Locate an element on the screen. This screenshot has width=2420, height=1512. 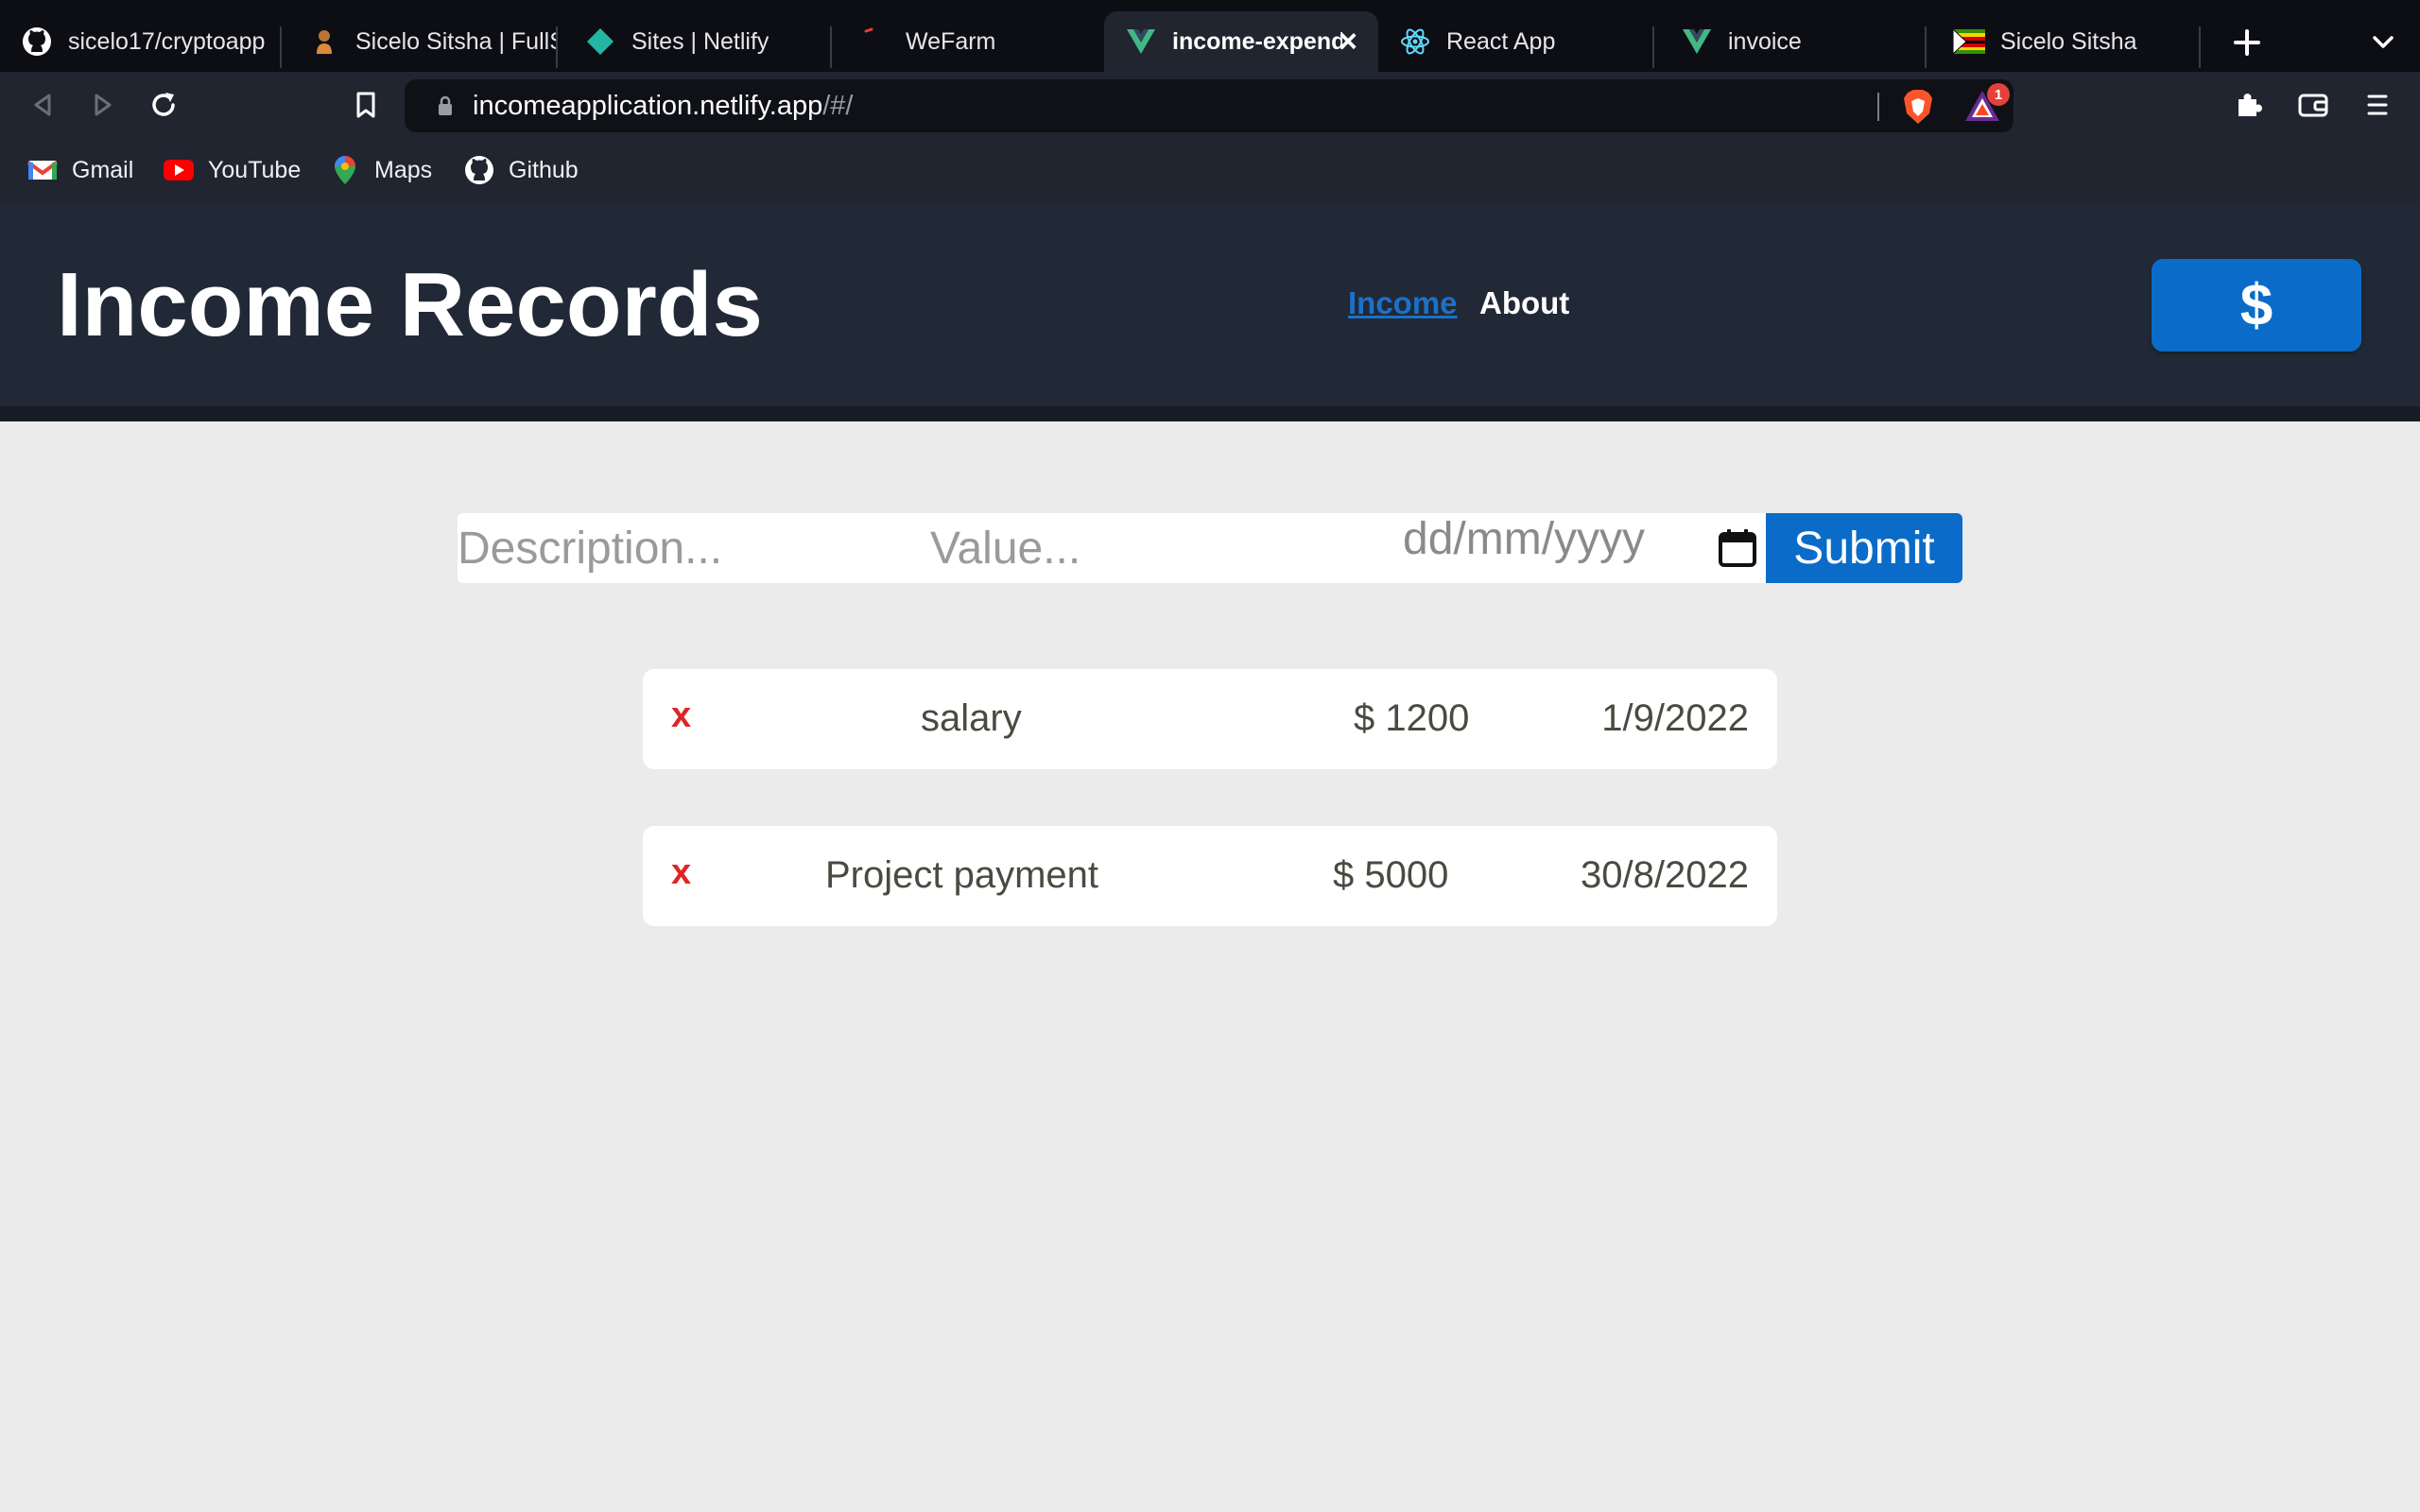
tab-netlify: Sites | Netlify is located at coordinates (696, 41).